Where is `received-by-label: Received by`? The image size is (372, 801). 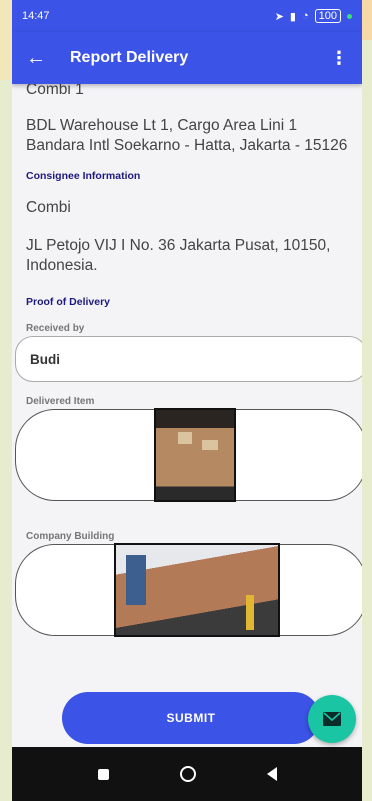
received-by-label: Received by is located at coordinates (55, 328).